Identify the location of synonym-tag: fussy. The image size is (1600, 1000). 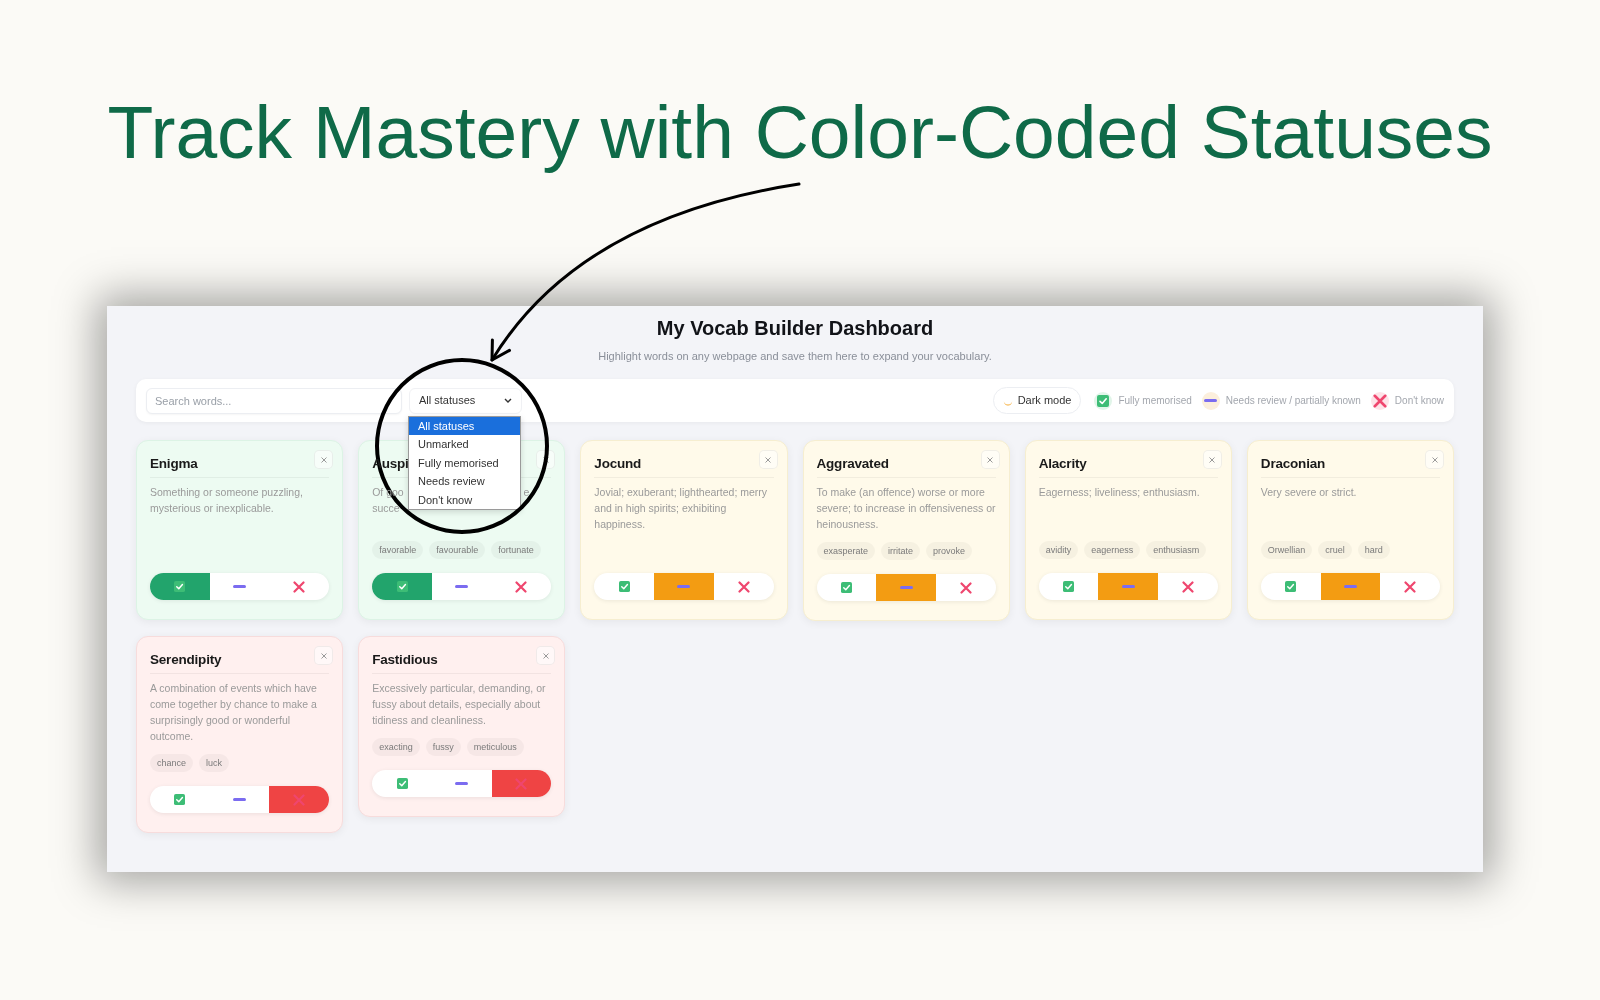
(443, 747).